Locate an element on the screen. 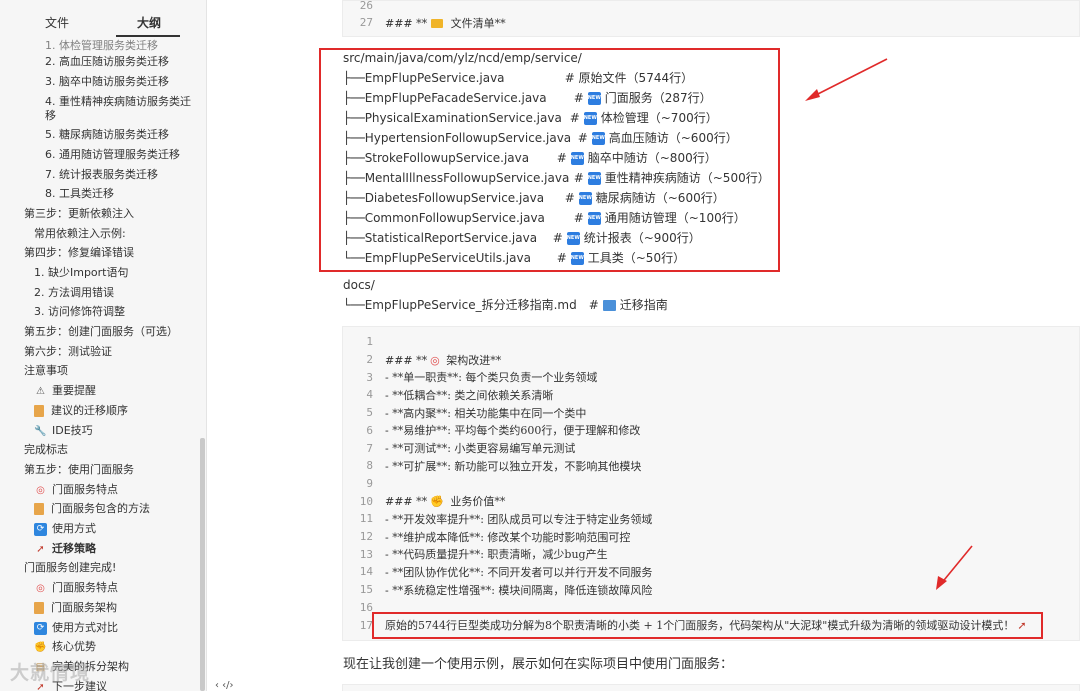  line-number: 13 is located at coordinates (366, 554).